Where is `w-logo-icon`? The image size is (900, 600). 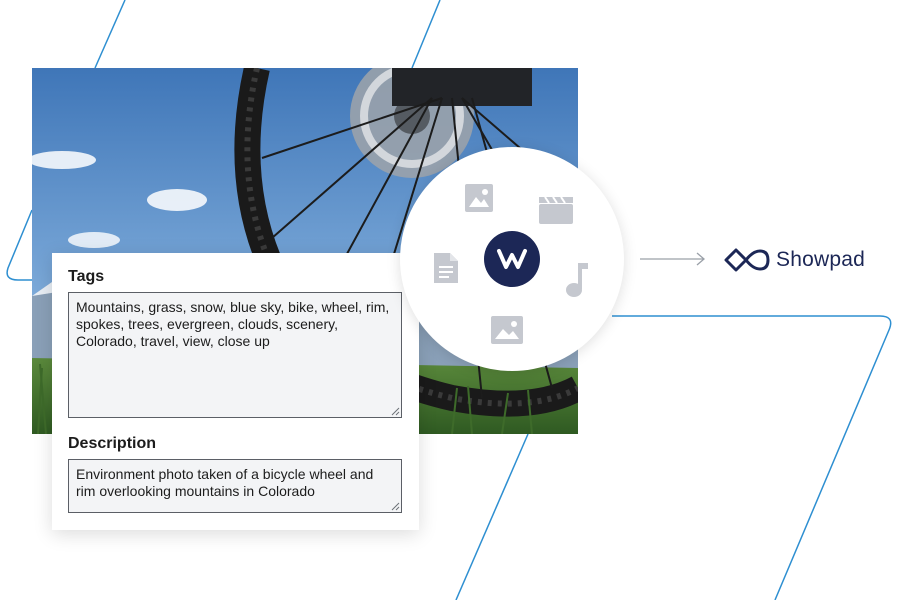
w-logo-icon is located at coordinates (512, 259).